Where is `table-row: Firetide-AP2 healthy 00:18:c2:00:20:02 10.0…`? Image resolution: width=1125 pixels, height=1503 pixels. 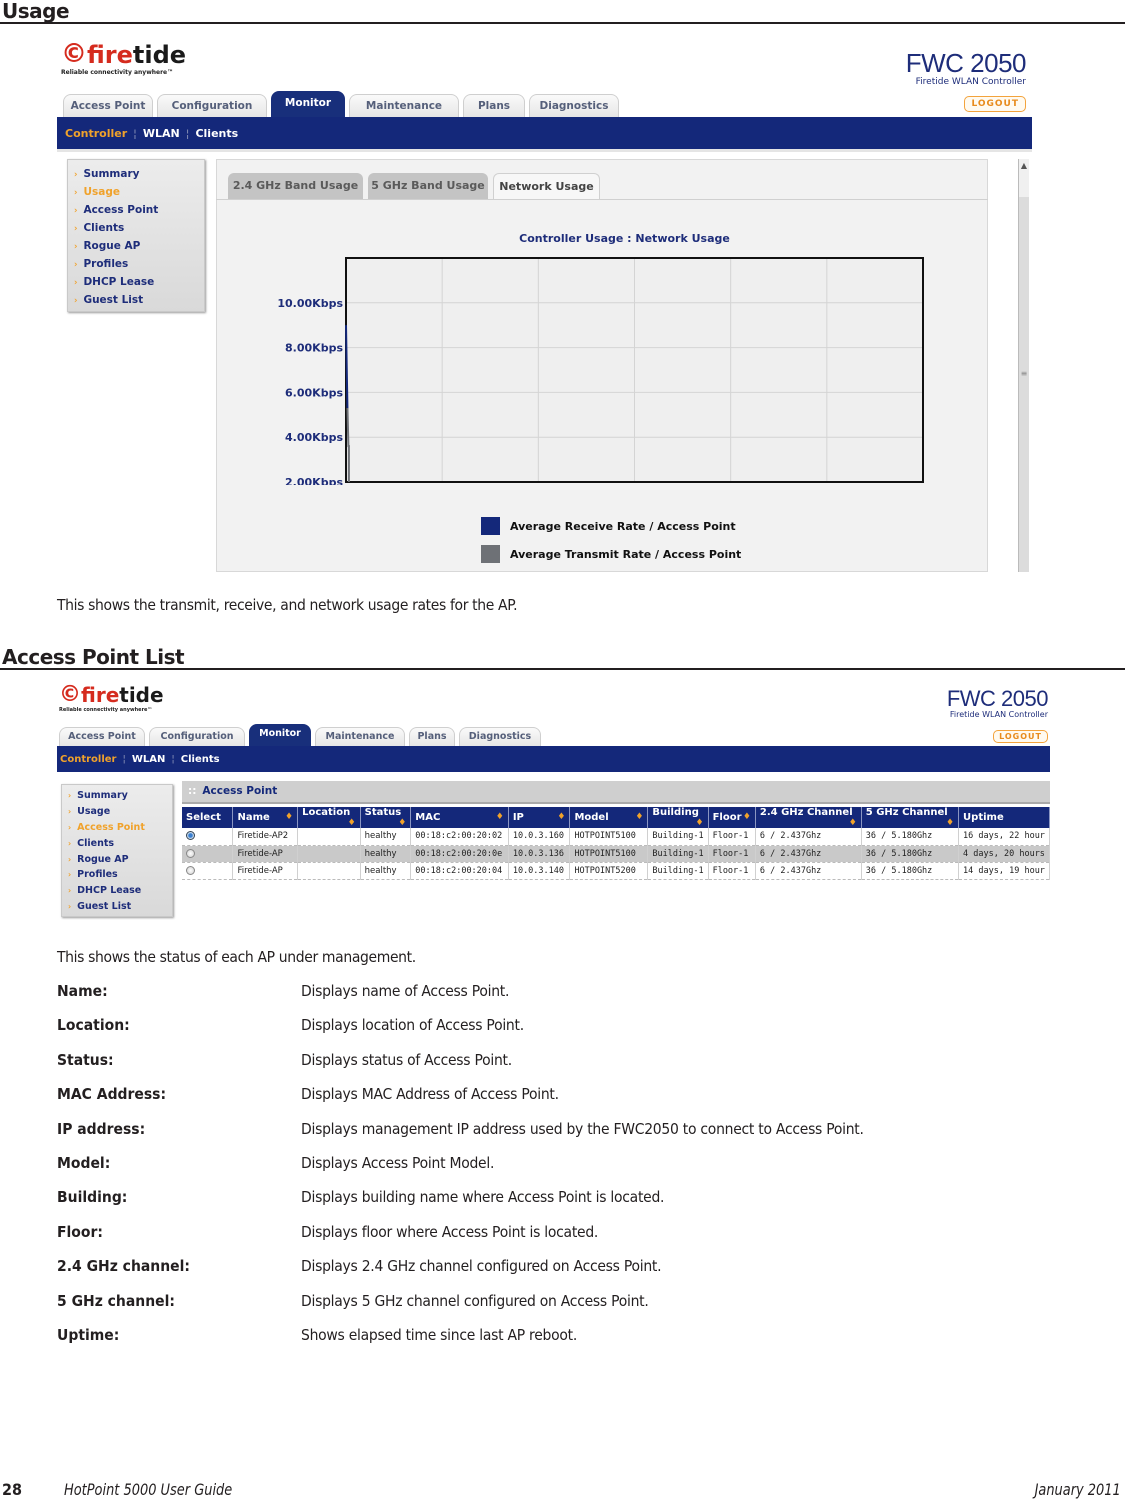
table-row: Firetide-AP2 healthy 00:18:c2:00:20:02 10.0… is located at coordinates (616, 837).